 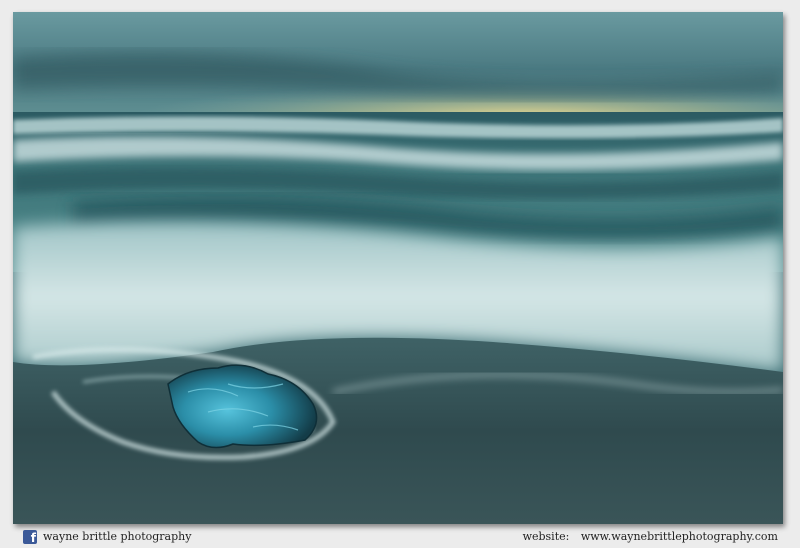 What do you see at coordinates (679, 536) in the screenshot?
I see `website-url: www.waynebrittlephotography.com` at bounding box center [679, 536].